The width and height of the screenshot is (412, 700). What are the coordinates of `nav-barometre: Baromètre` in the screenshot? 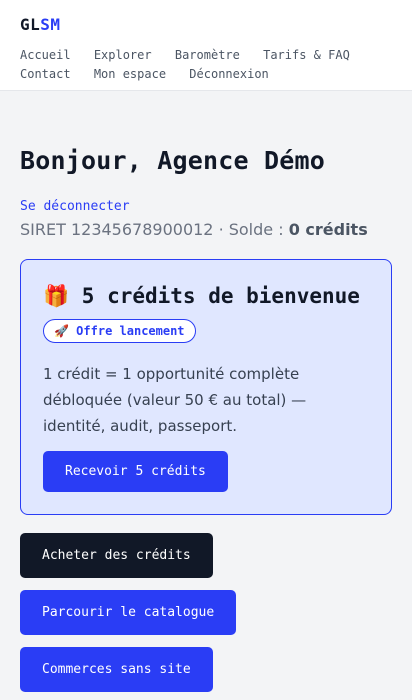 It's located at (207, 55).